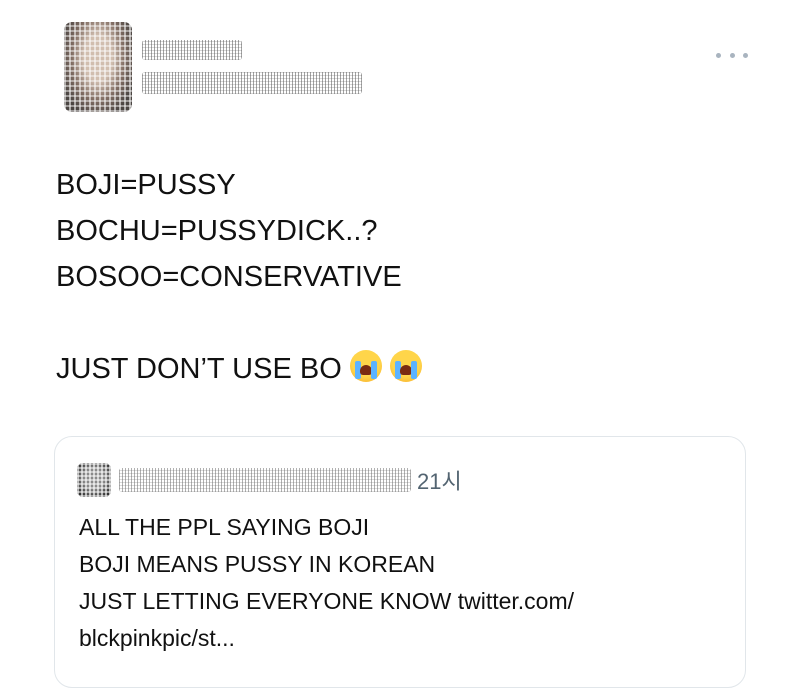  I want to click on quoted-tweet-line: BOJI MEANS PUSSY IN KOREAN, so click(257, 564).